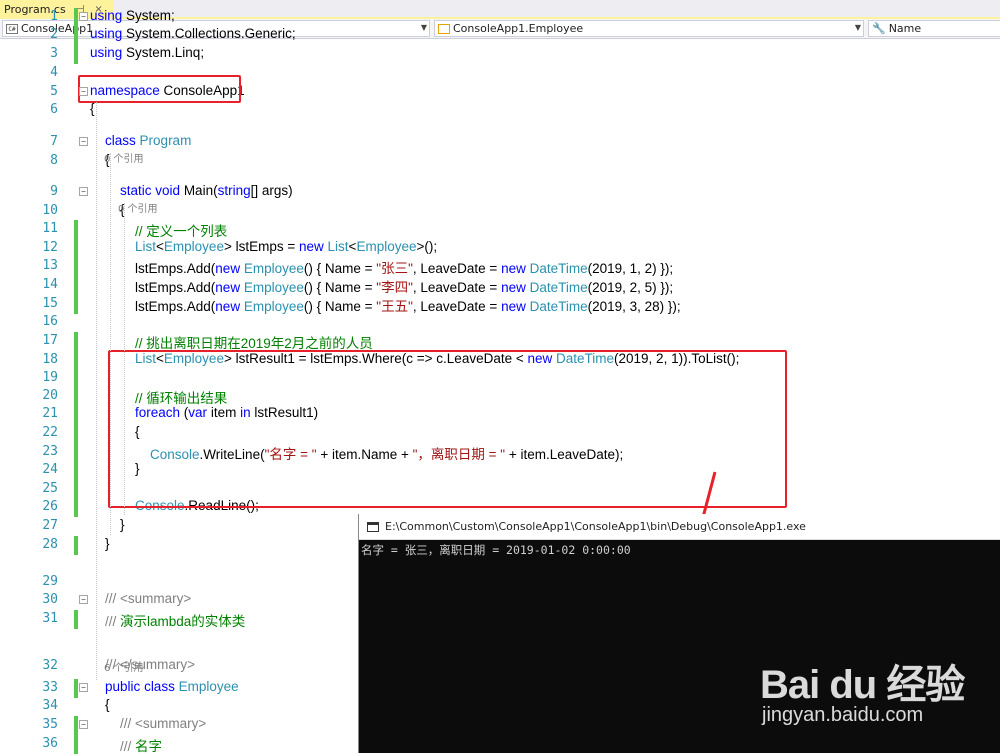 The width and height of the screenshot is (1000, 755). What do you see at coordinates (518, 28) in the screenshot?
I see `type-dropdown-value: ConsoleApp1.Employee` at bounding box center [518, 28].